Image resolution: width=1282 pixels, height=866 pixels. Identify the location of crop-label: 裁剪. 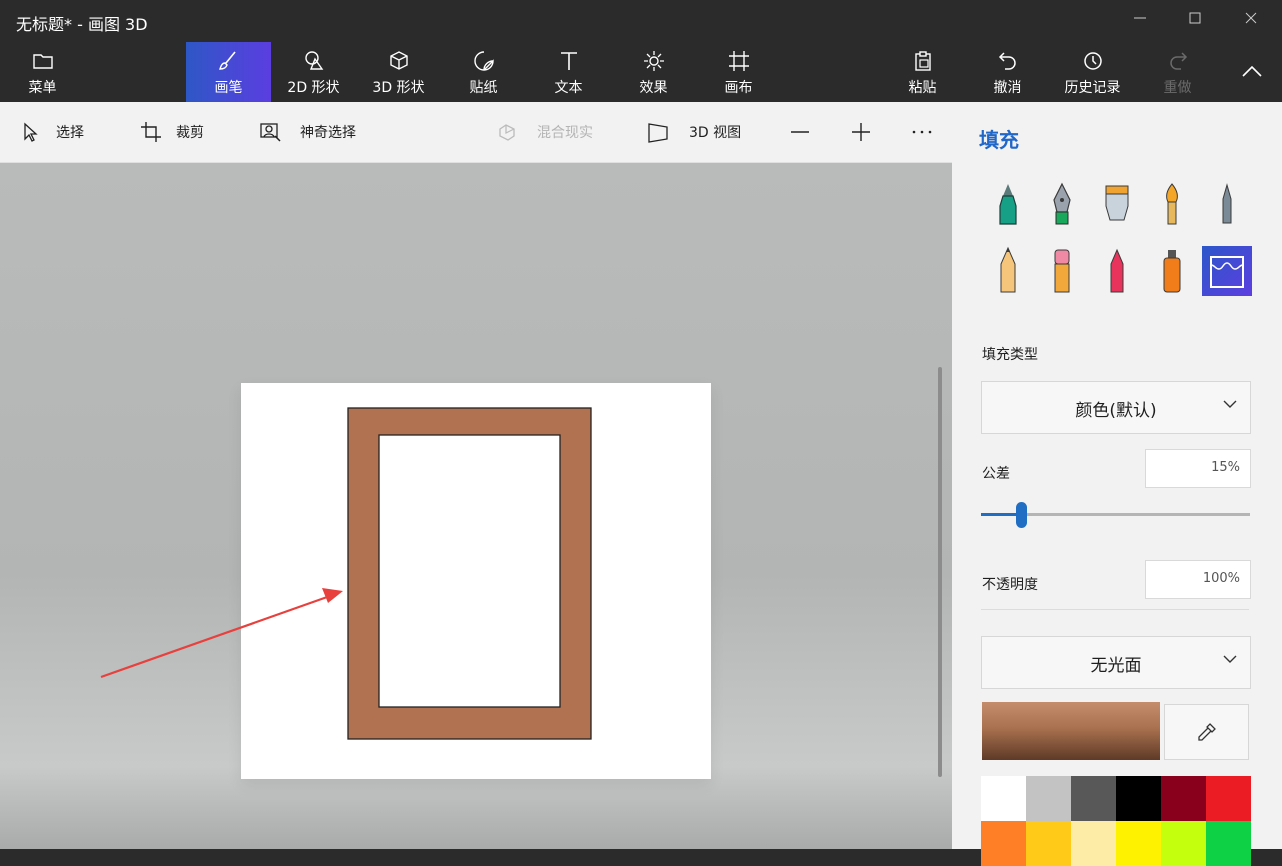
(190, 133).